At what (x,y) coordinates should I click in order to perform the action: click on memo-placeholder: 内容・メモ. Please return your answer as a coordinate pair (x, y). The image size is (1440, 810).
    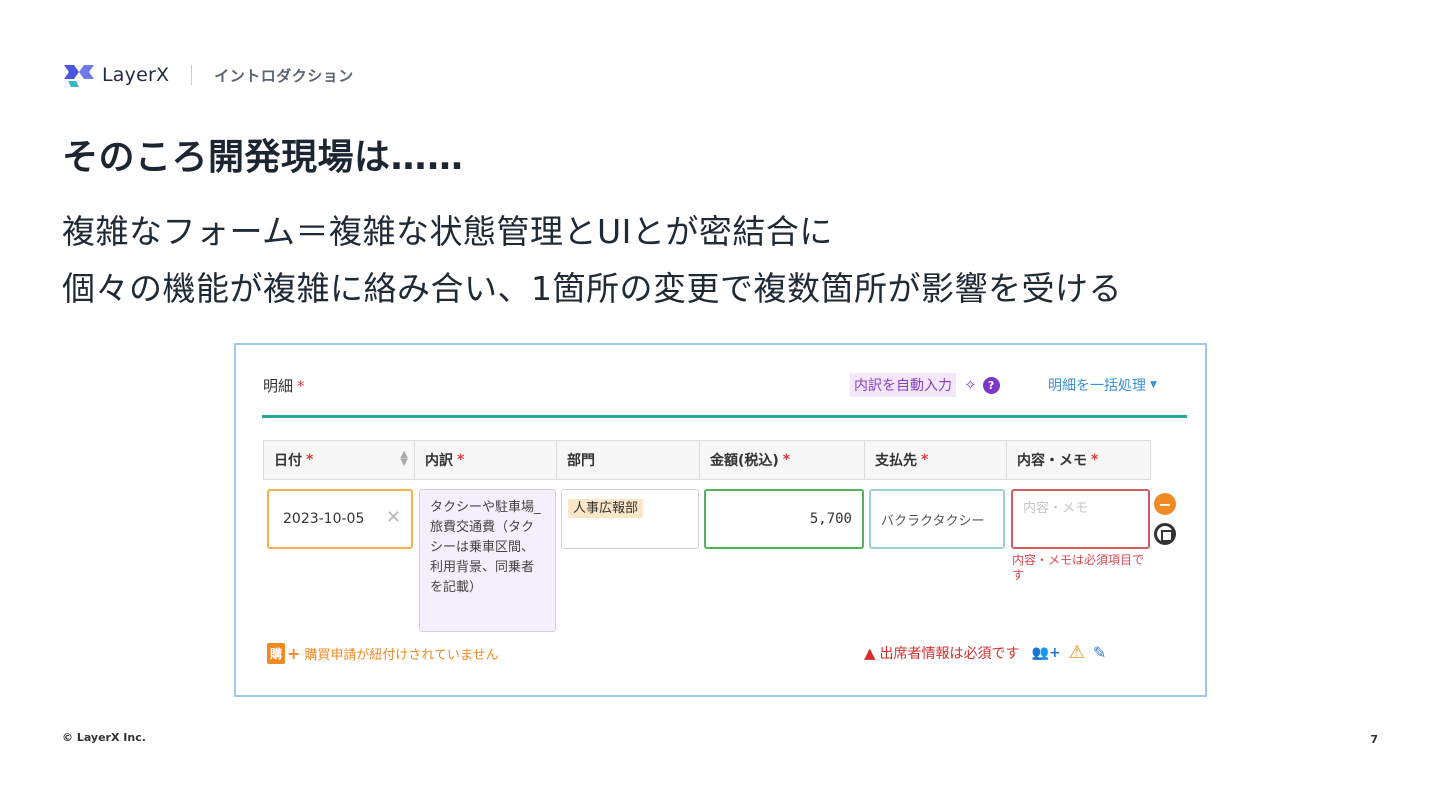
    Looking at the image, I should click on (1056, 508).